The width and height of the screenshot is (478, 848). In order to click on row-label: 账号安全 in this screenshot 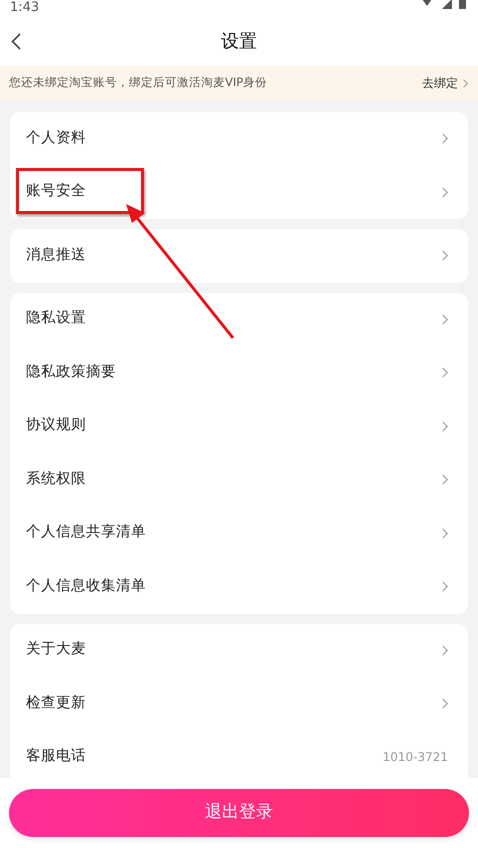, I will do `click(56, 192)`.